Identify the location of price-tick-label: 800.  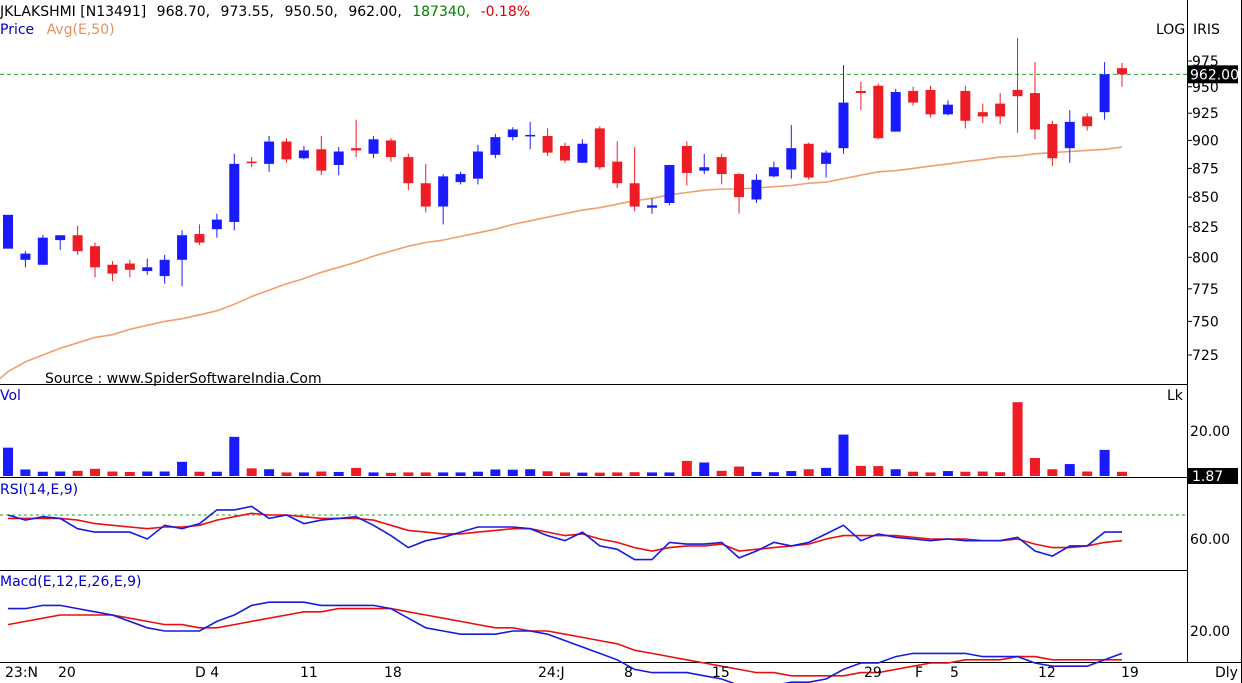
(1205, 258).